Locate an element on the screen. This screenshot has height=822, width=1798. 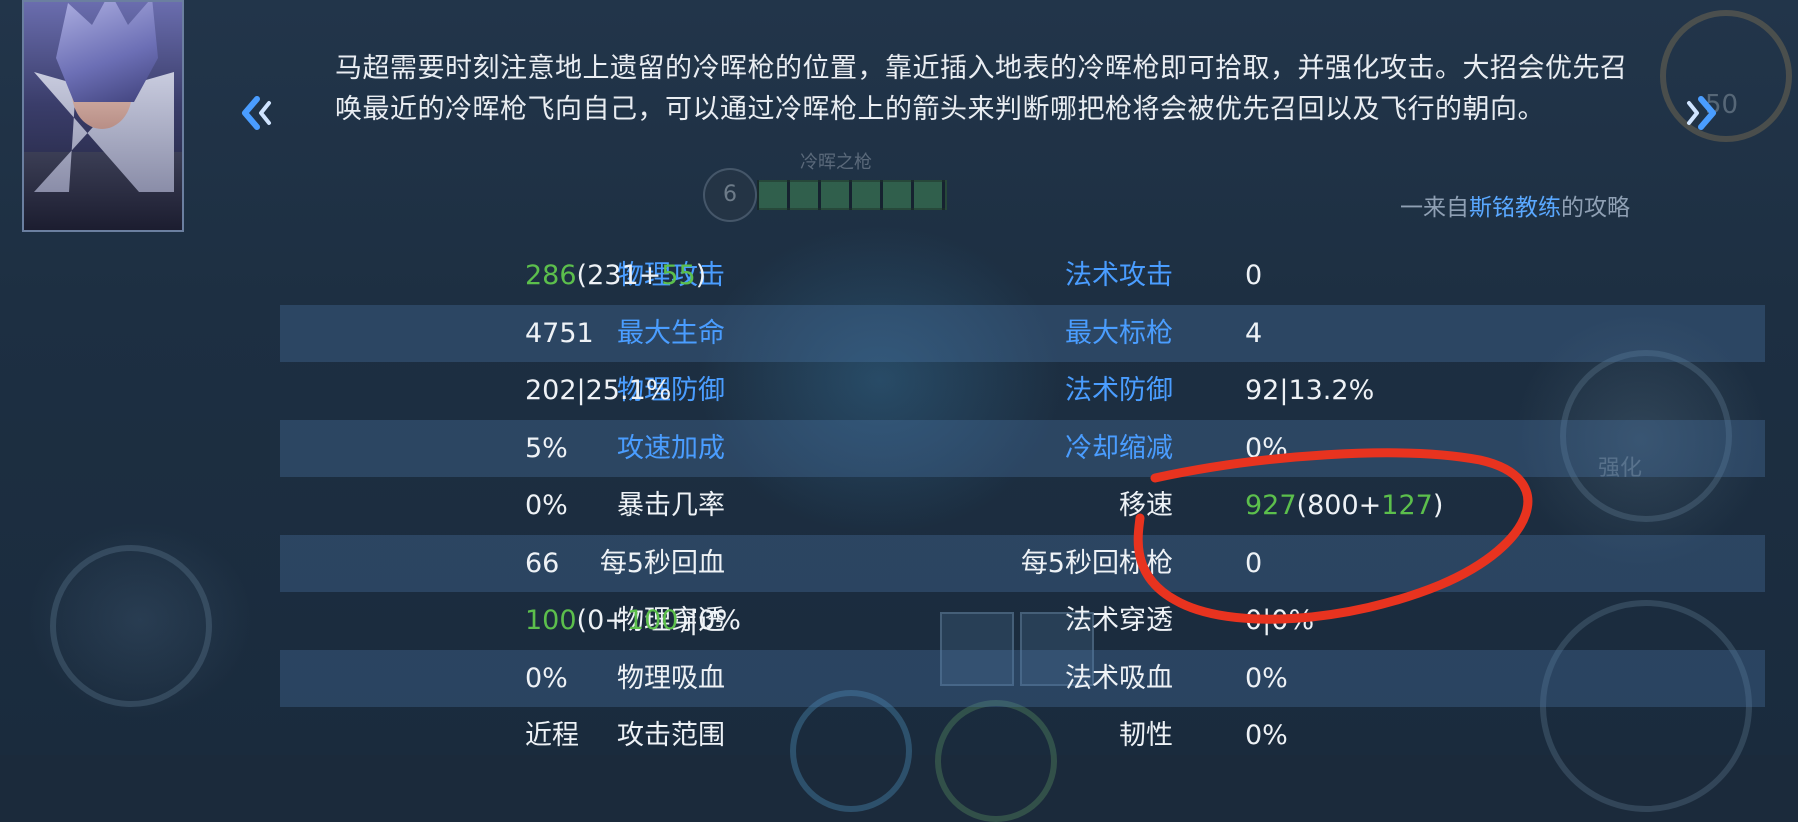
tip-source-author: 斯铭教练 is located at coordinates (1515, 208).